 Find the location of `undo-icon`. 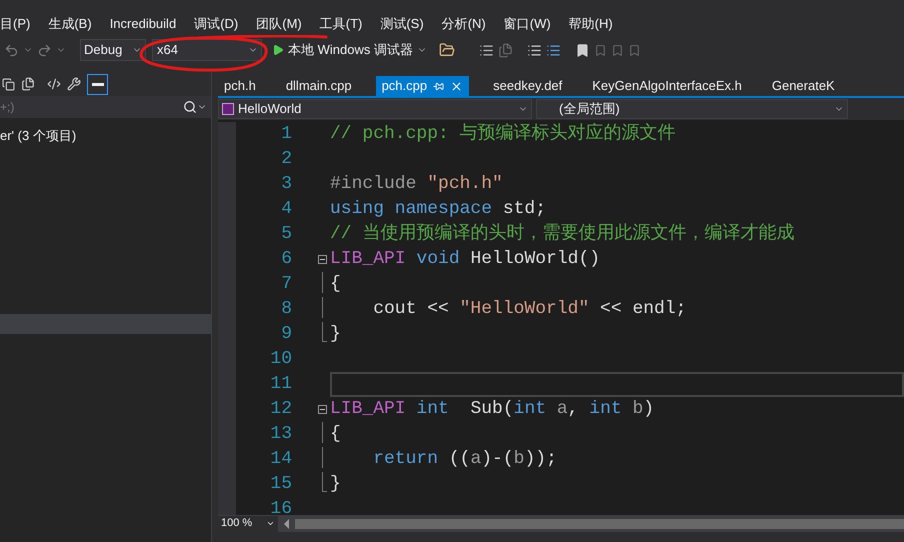

undo-icon is located at coordinates (11, 50).